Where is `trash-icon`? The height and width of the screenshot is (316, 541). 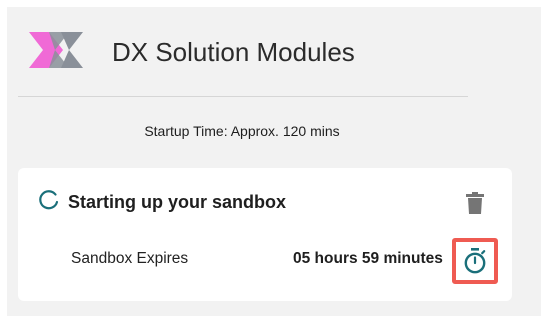
trash-icon is located at coordinates (475, 203).